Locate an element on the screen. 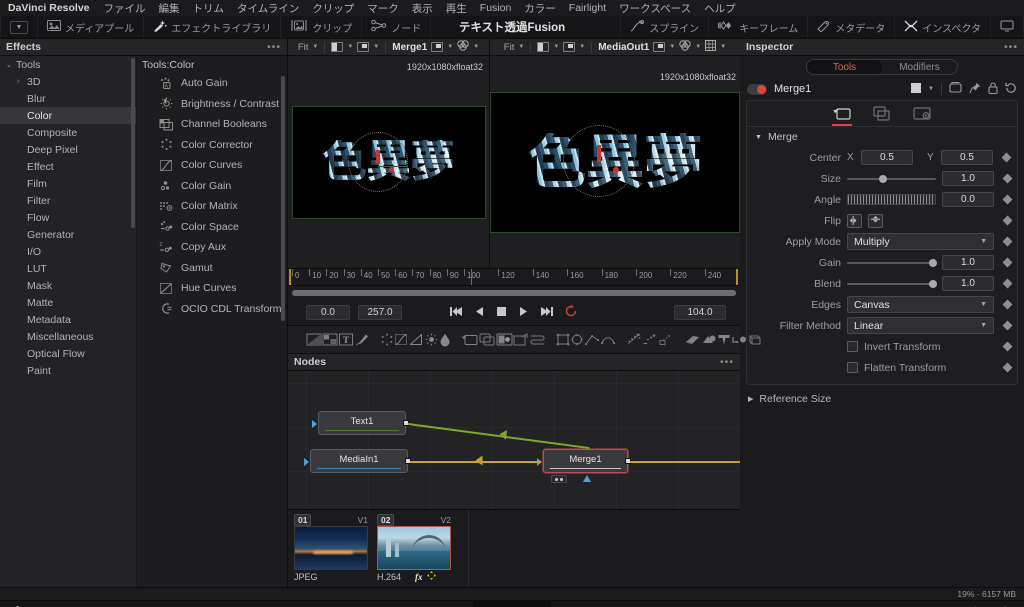  renderer-3d-icon is located at coordinates (755, 340).